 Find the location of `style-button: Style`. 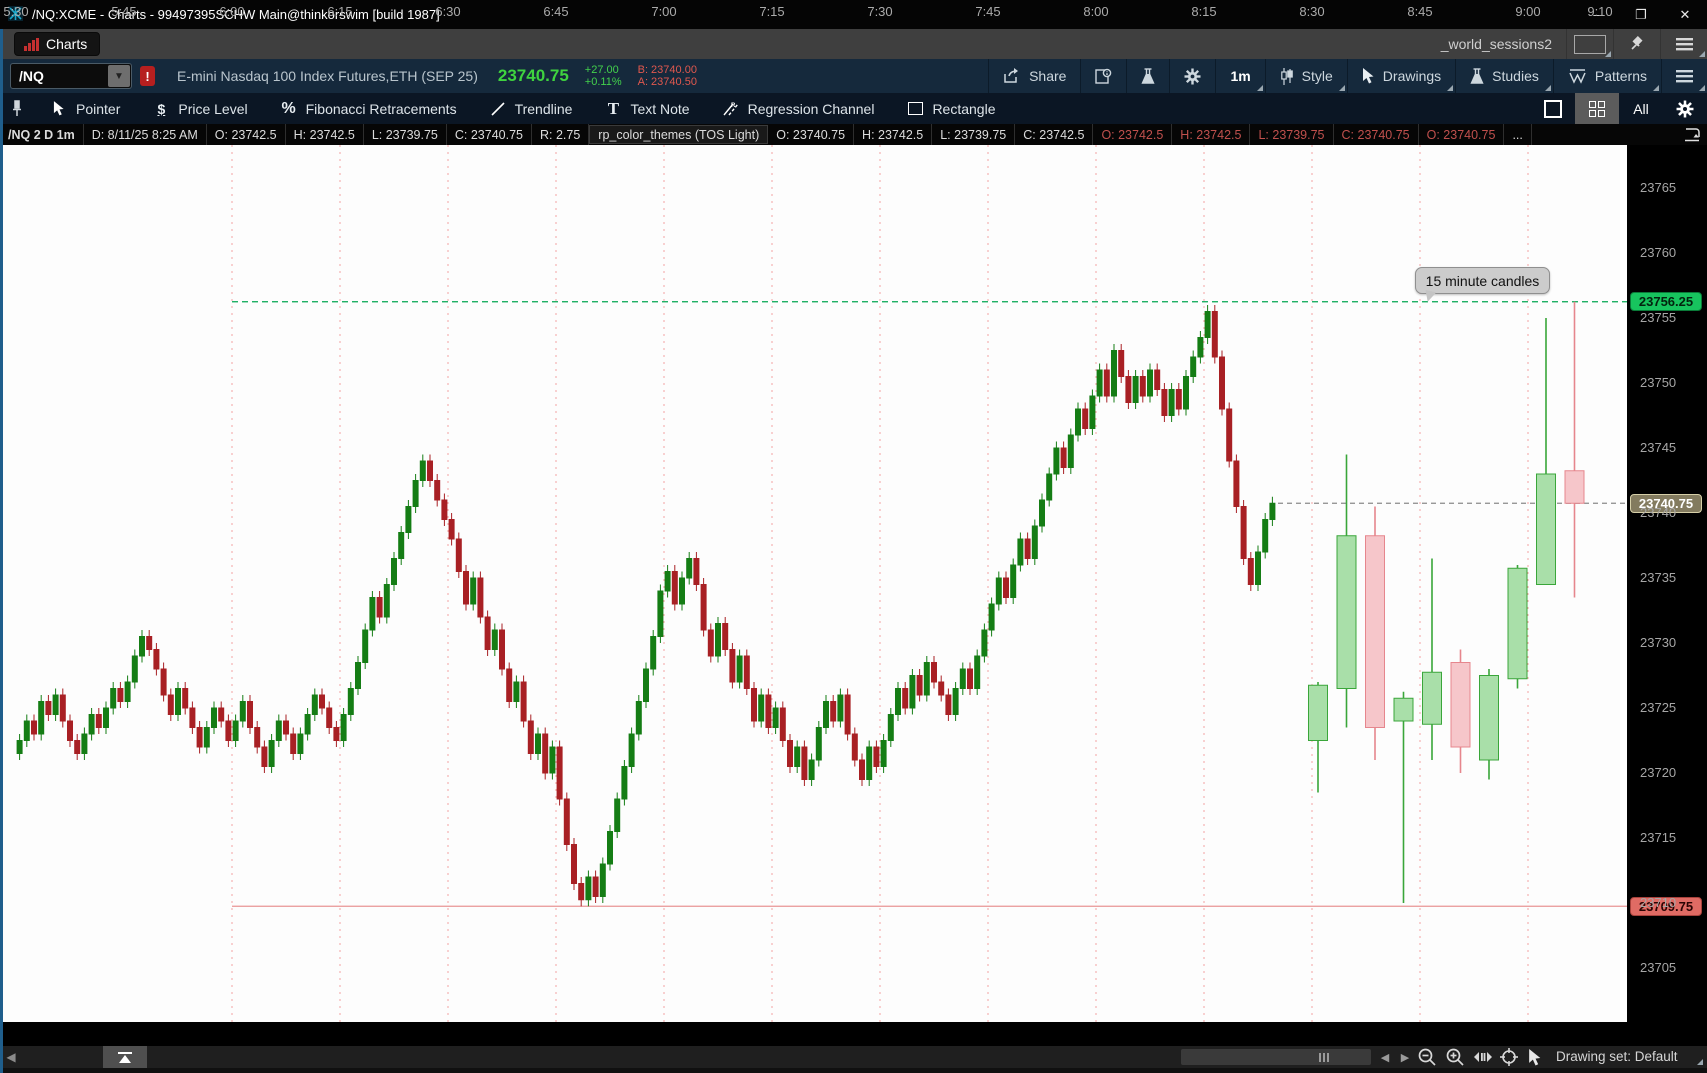

style-button: Style is located at coordinates (1306, 76).